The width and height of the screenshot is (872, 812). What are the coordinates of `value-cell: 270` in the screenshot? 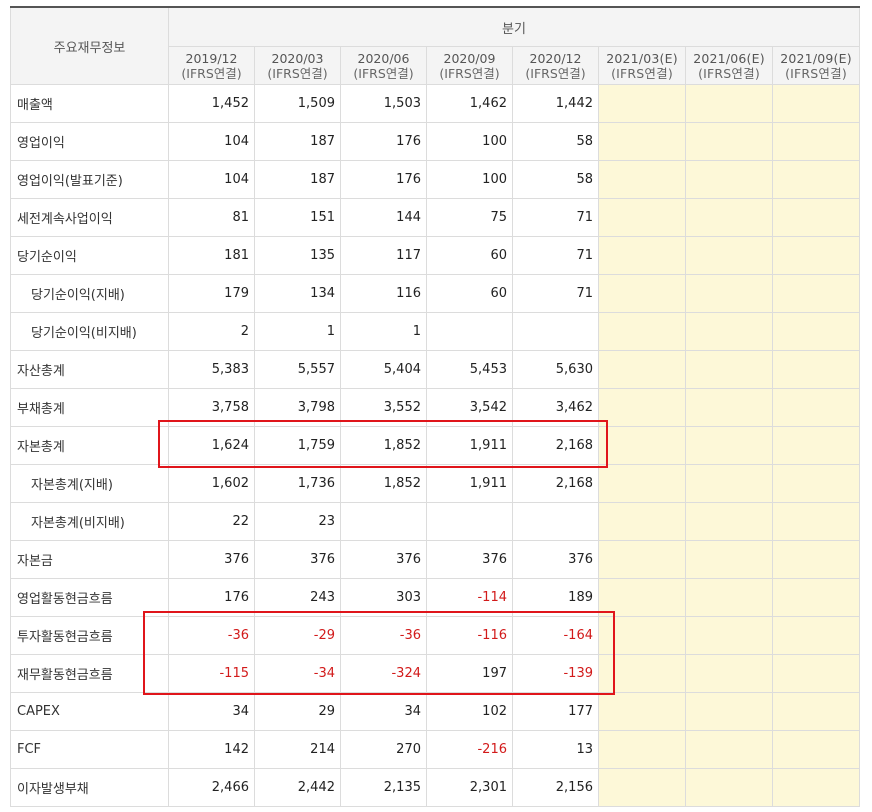 It's located at (383, 749).